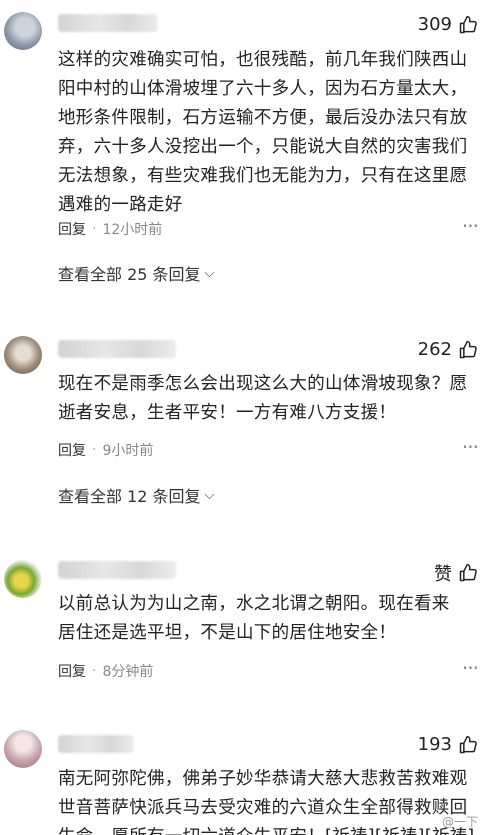 The height and width of the screenshot is (835, 500). I want to click on view-replies-label: 查看全部 12 条回复, so click(129, 496).